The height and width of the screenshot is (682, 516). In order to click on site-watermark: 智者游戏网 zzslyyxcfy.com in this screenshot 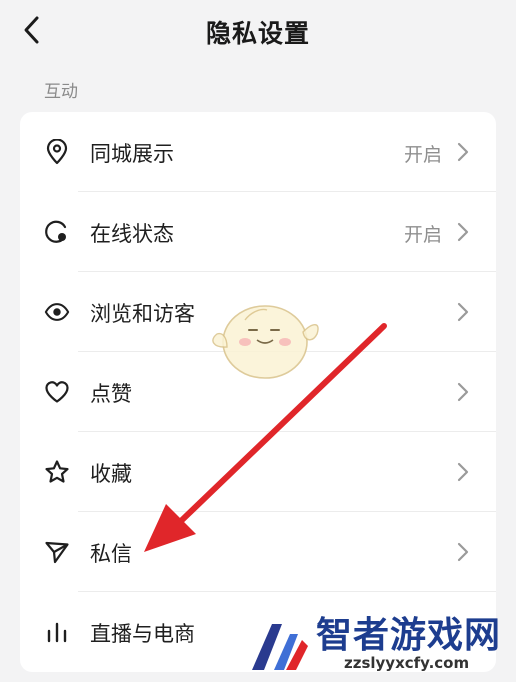, I will do `click(381, 643)`.